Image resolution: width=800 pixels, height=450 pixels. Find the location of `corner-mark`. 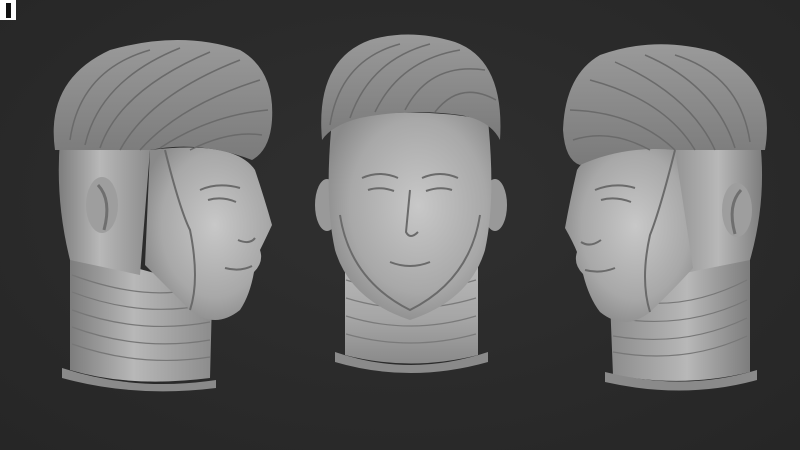

corner-mark is located at coordinates (8, 10).